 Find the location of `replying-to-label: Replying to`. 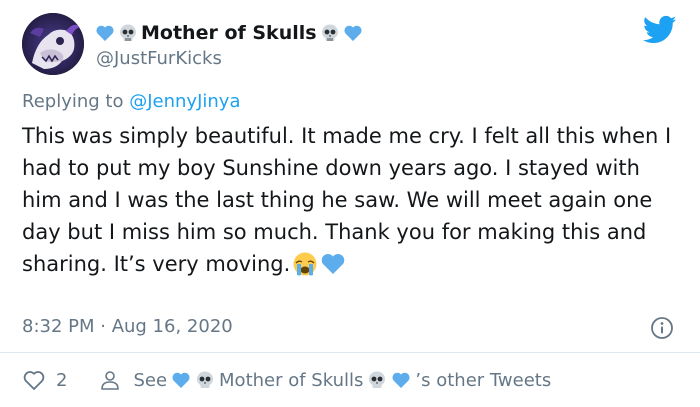

replying-to-label: Replying to is located at coordinates (73, 101).